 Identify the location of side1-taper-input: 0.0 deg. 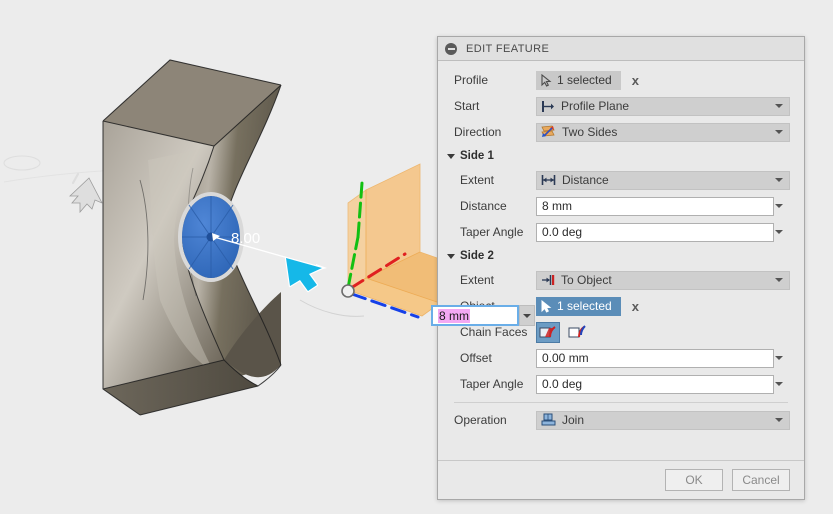
(659, 232).